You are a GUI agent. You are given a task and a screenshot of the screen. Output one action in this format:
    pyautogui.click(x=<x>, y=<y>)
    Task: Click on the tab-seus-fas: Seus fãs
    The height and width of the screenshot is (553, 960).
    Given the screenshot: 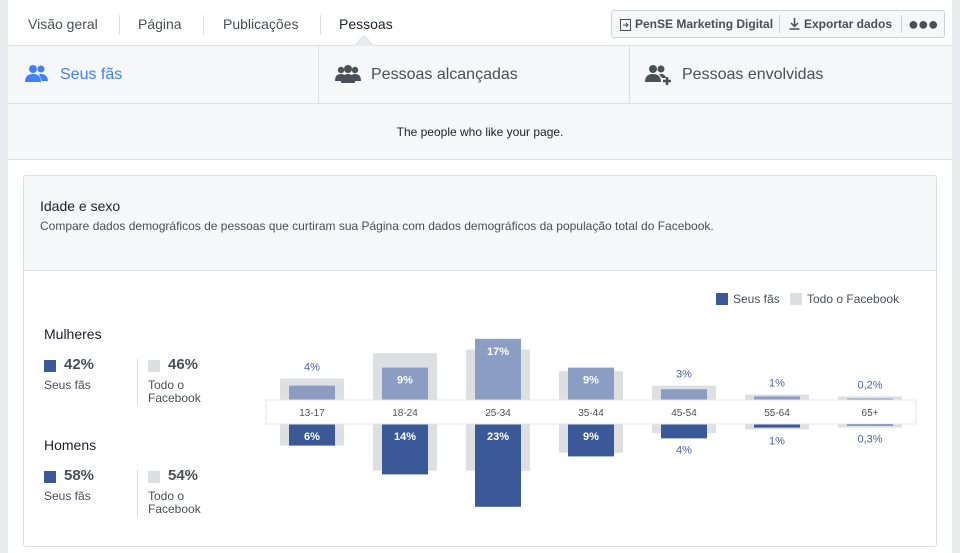 What is the action you would take?
    pyautogui.click(x=91, y=74)
    